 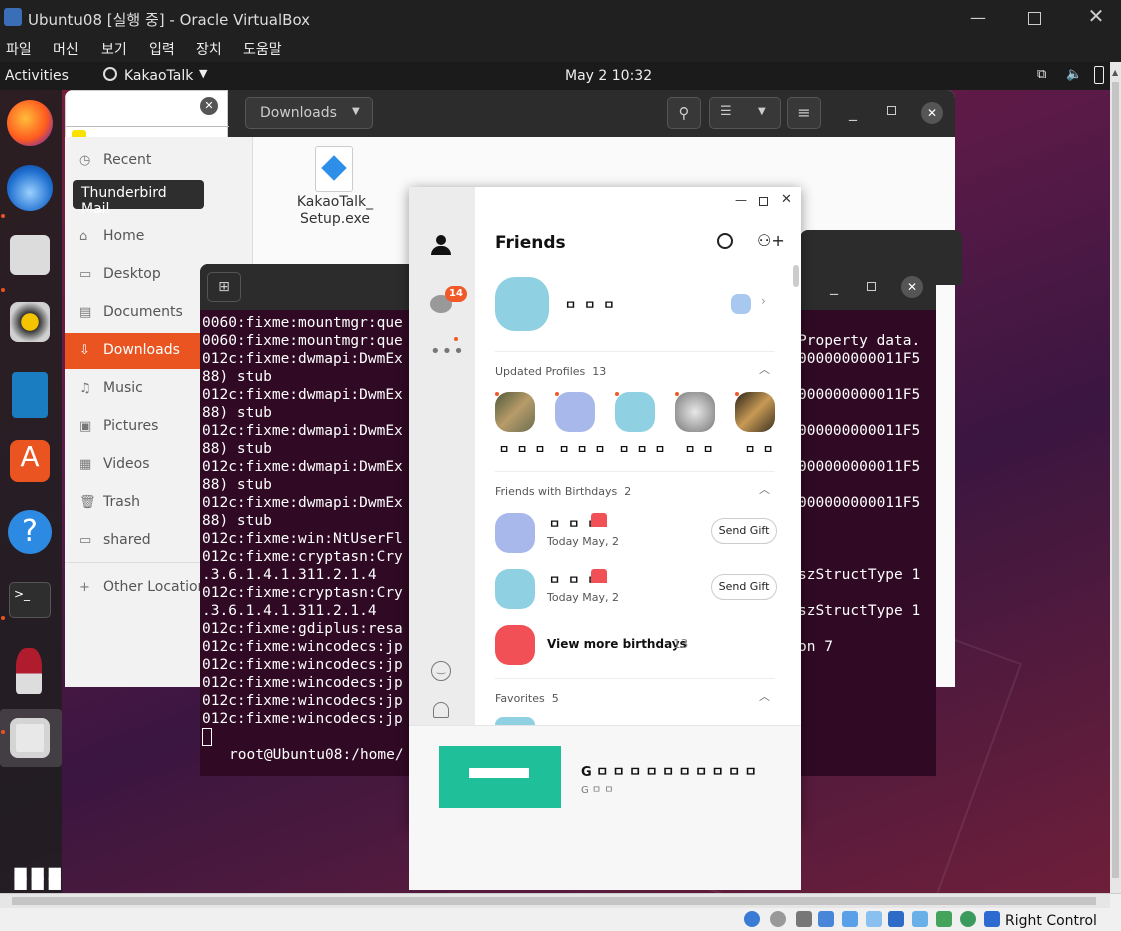 I want to click on terminal-line: 012c:fixme:gdiplus:resa, so click(x=302, y=629).